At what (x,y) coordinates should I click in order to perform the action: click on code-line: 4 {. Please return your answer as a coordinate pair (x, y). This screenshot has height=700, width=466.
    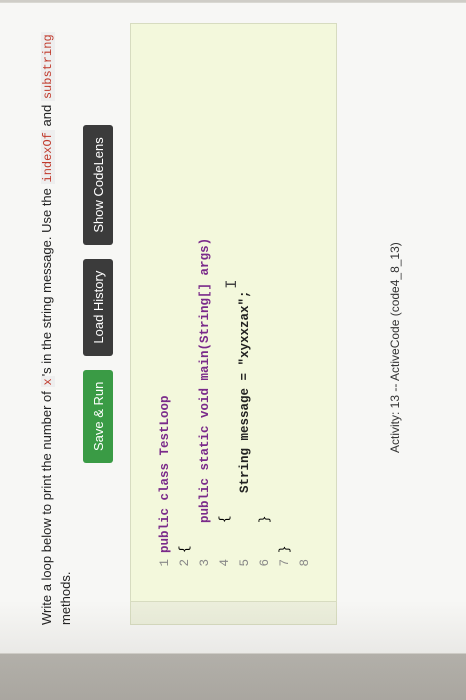
    Looking at the image, I should click on (213, 569).